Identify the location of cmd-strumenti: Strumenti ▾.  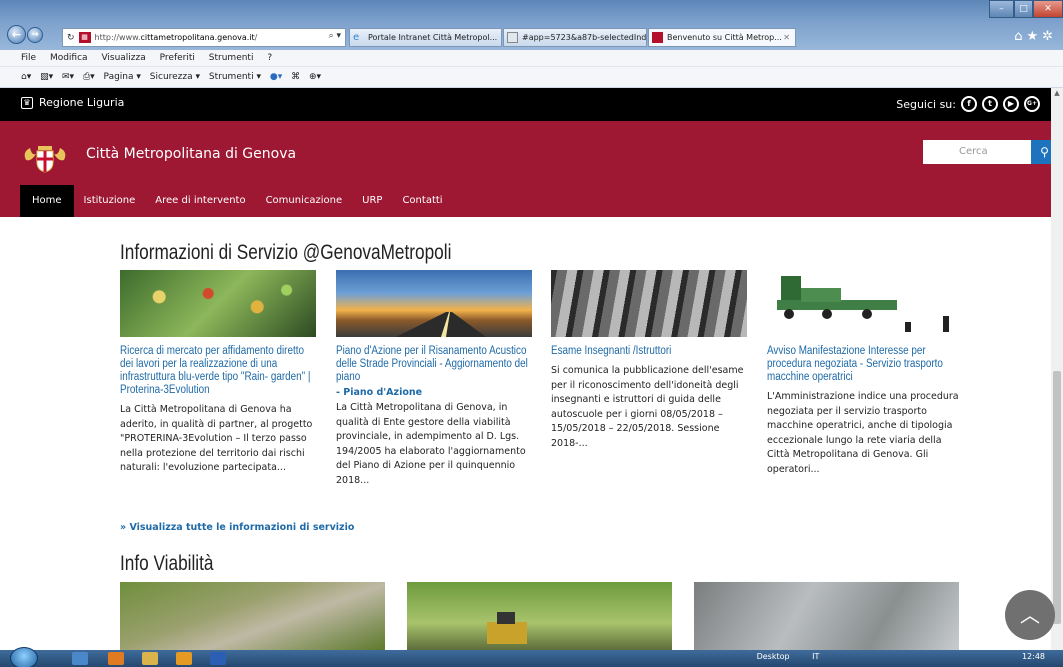
(235, 77).